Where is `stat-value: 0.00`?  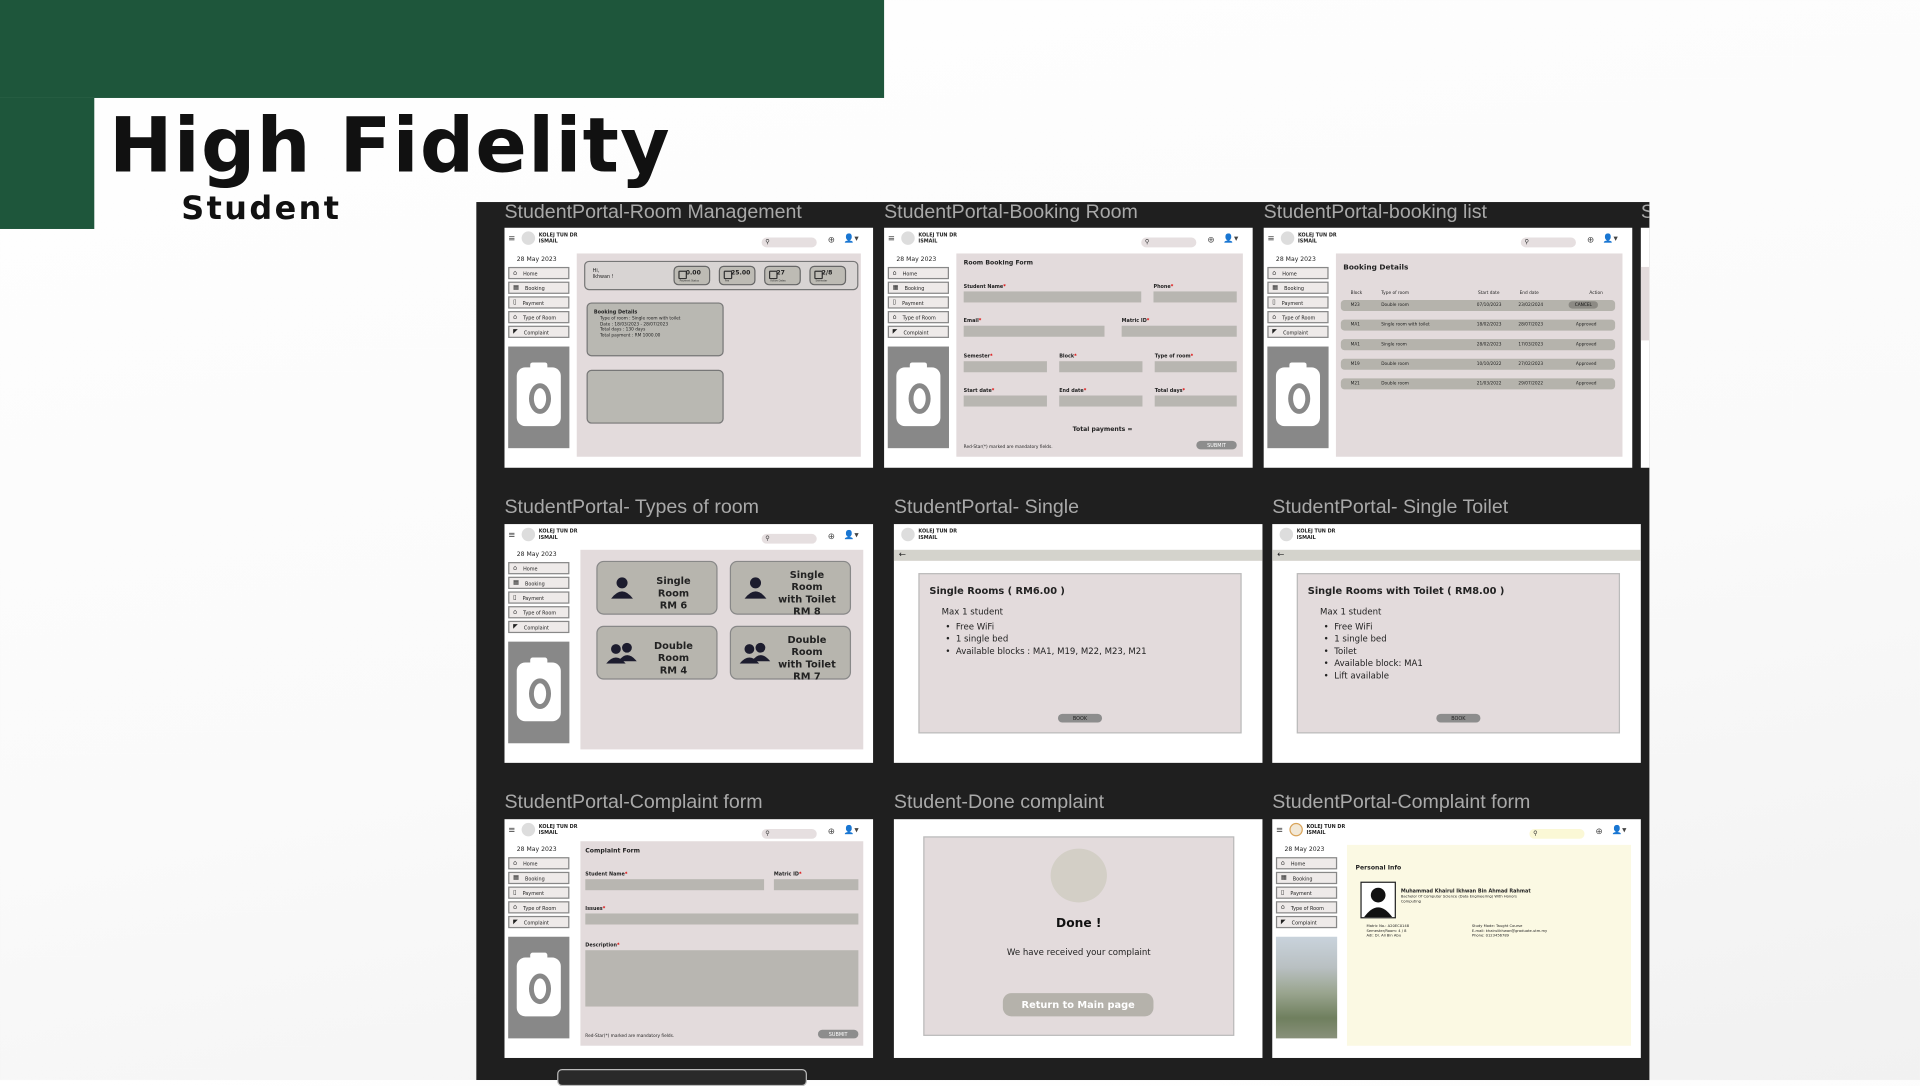 stat-value: 0.00 is located at coordinates (693, 273).